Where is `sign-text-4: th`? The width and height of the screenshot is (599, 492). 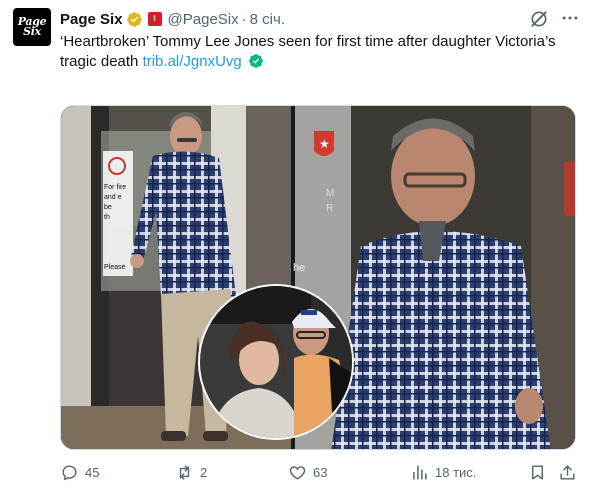
sign-text-4: th is located at coordinates (107, 217).